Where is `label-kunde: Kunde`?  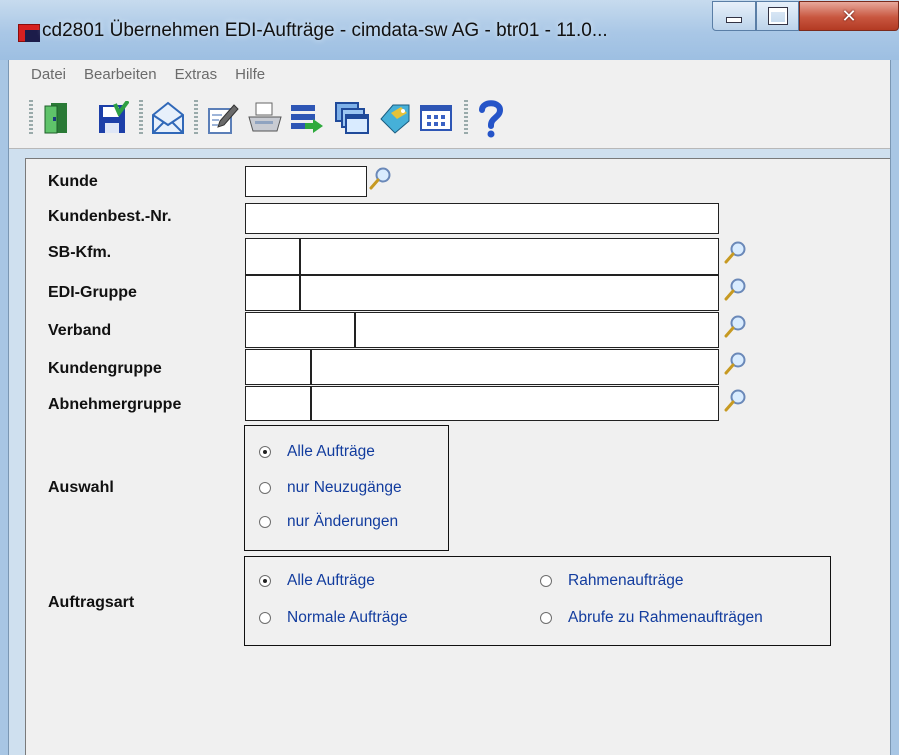 label-kunde: Kunde is located at coordinates (73, 181).